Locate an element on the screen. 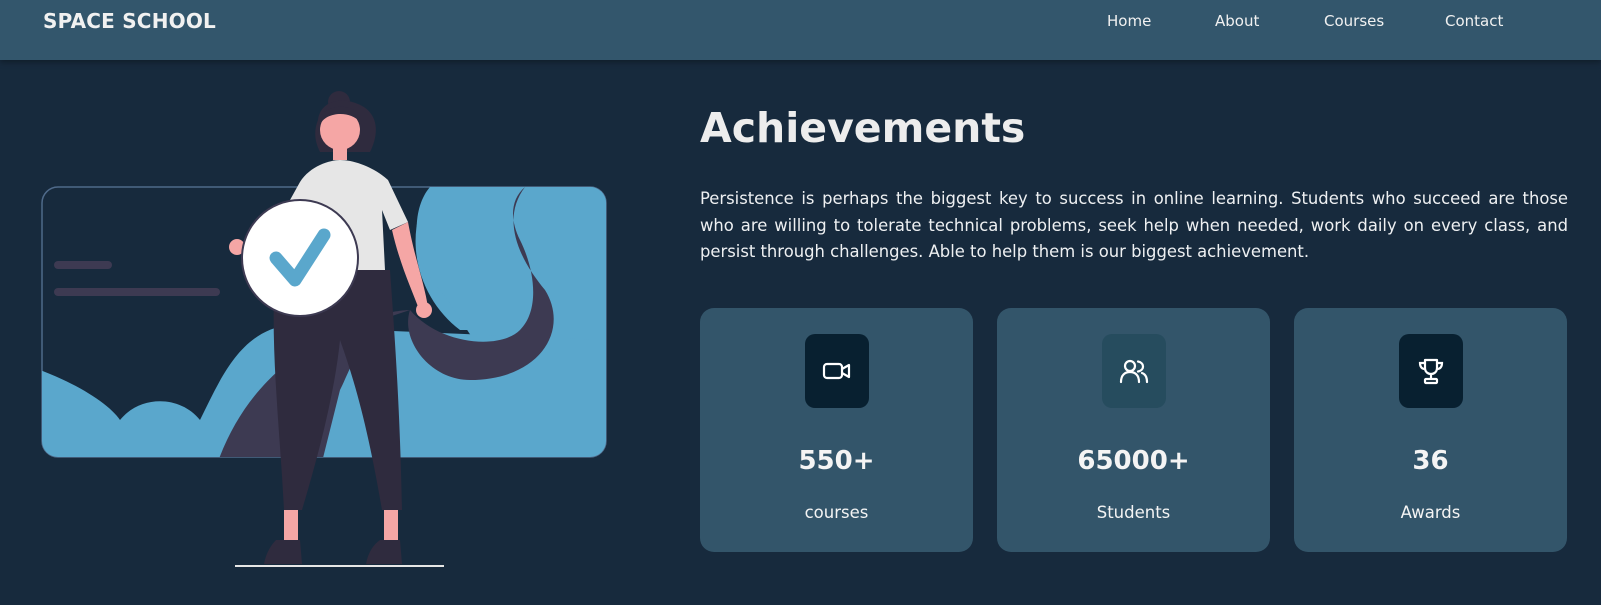 Image resolution: width=1601 pixels, height=605 pixels. top-navbar: SPACE SCHOOL Home About Courses Contact is located at coordinates (800, 30).